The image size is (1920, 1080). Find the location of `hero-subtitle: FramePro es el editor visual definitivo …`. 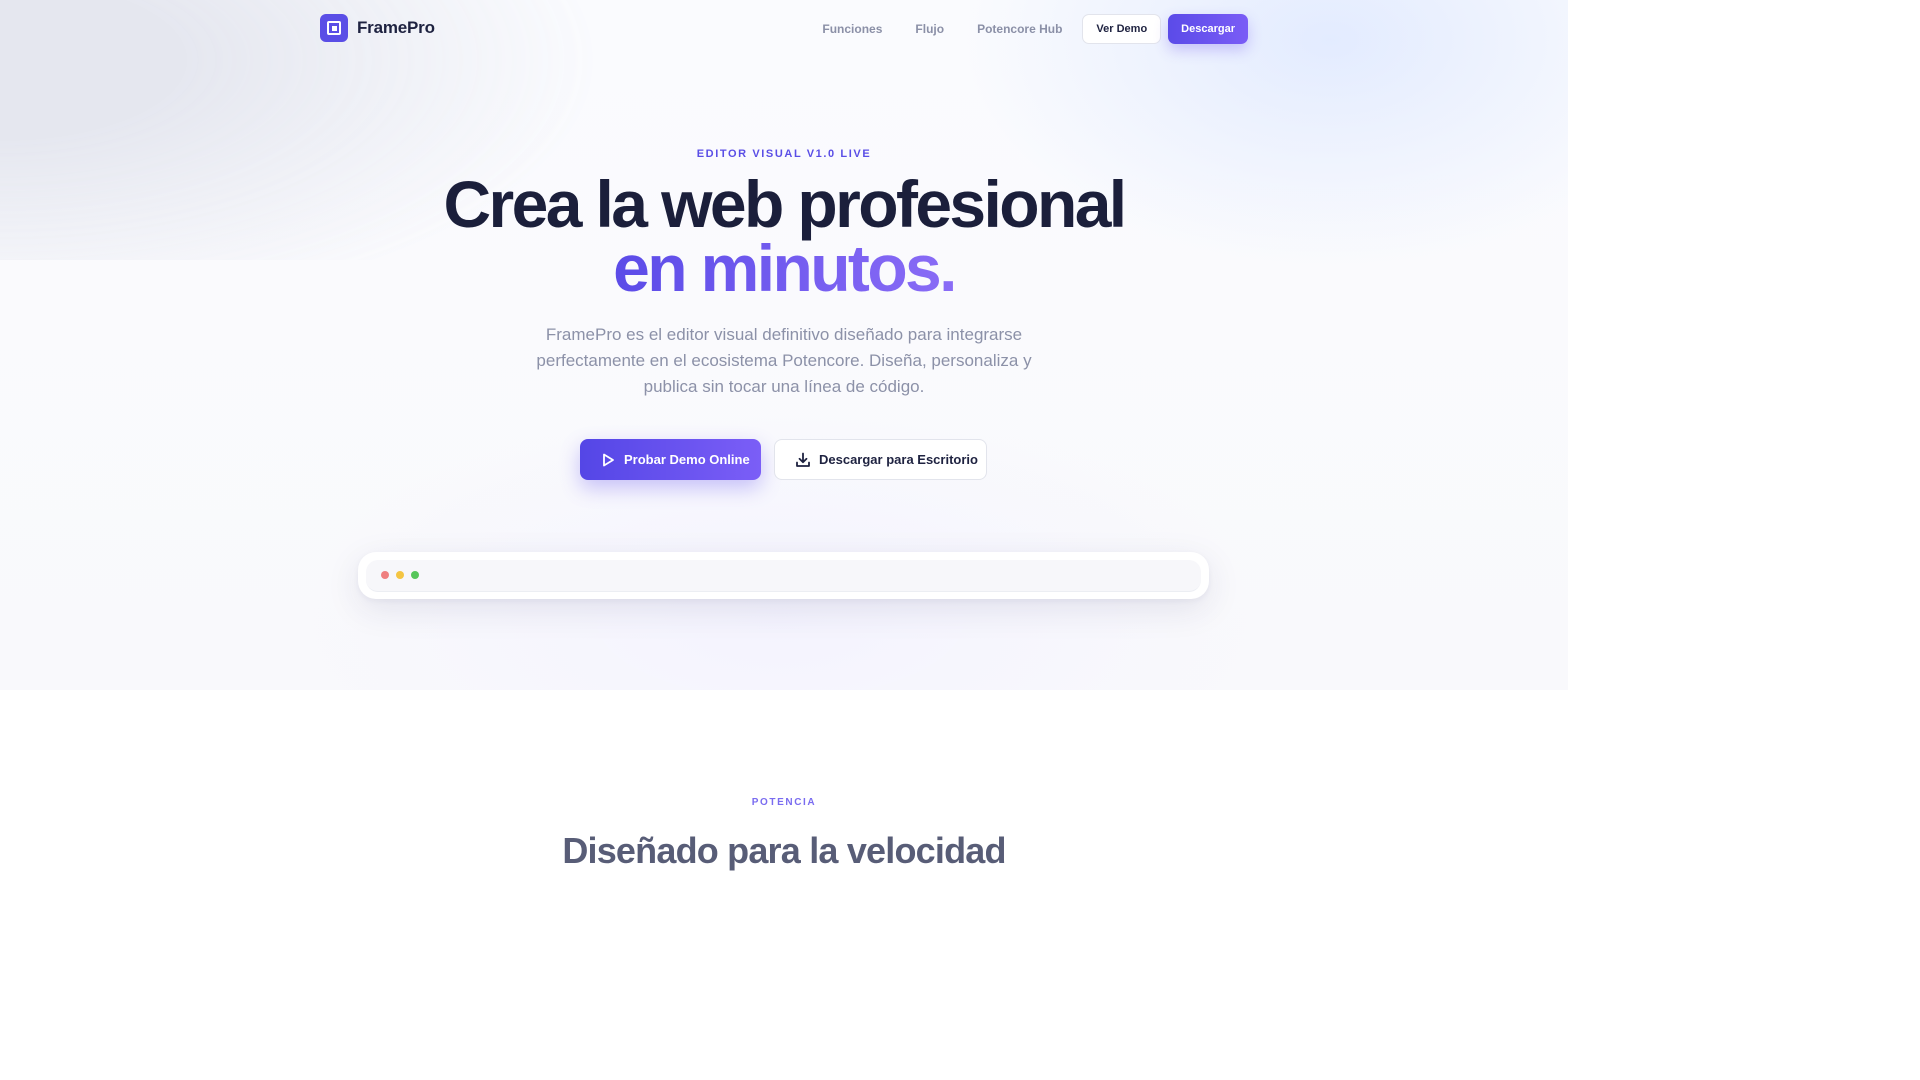

hero-subtitle: FramePro es el editor visual definitivo … is located at coordinates (784, 360).